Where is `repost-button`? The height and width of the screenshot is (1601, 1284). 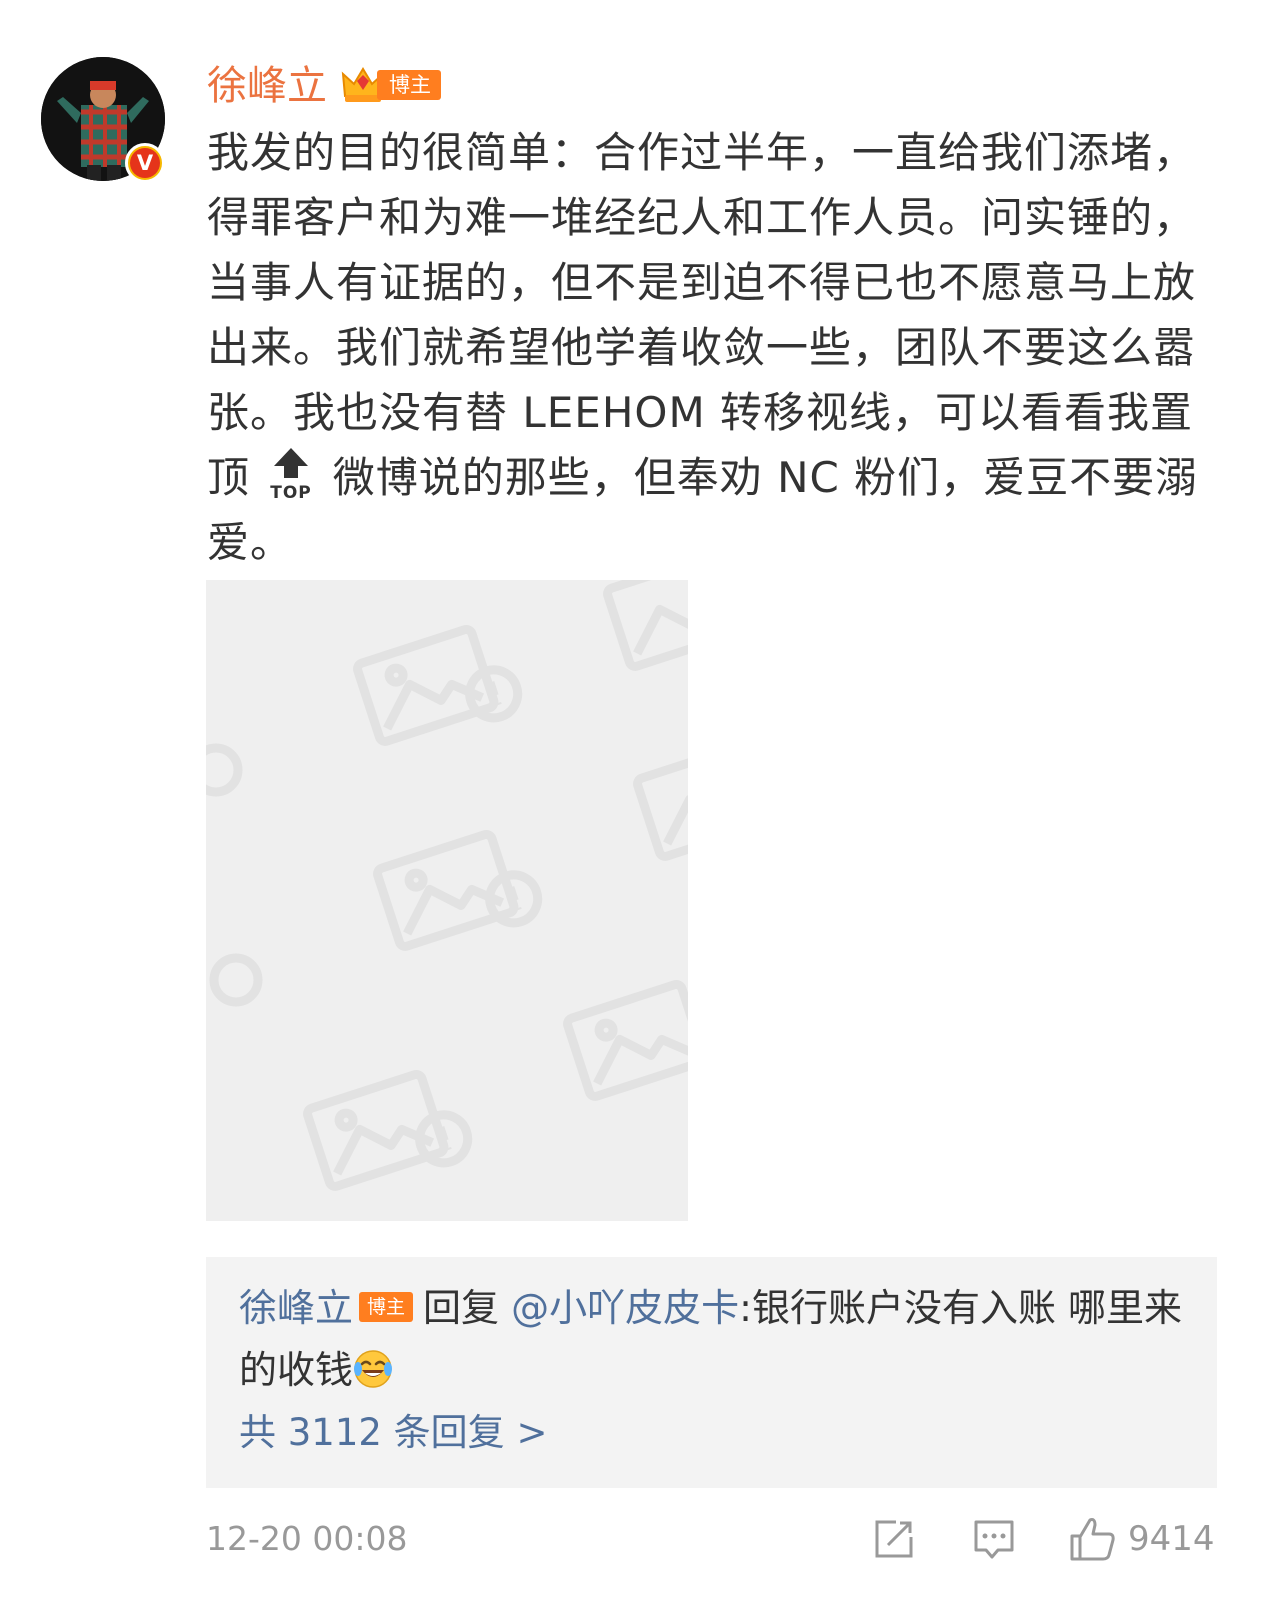
repost-button is located at coordinates (894, 1539).